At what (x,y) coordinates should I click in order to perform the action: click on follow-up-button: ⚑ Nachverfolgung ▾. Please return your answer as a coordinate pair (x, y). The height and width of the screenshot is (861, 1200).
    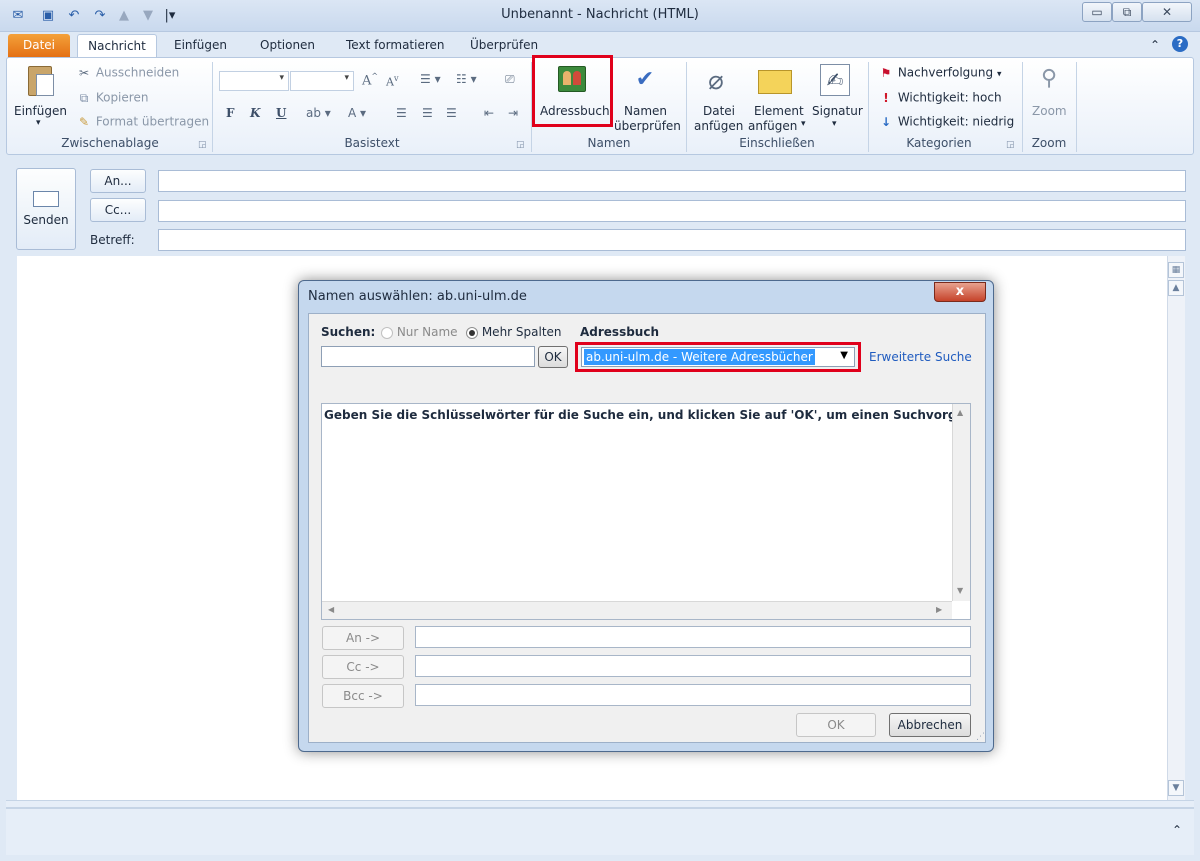
    Looking at the image, I should click on (940, 73).